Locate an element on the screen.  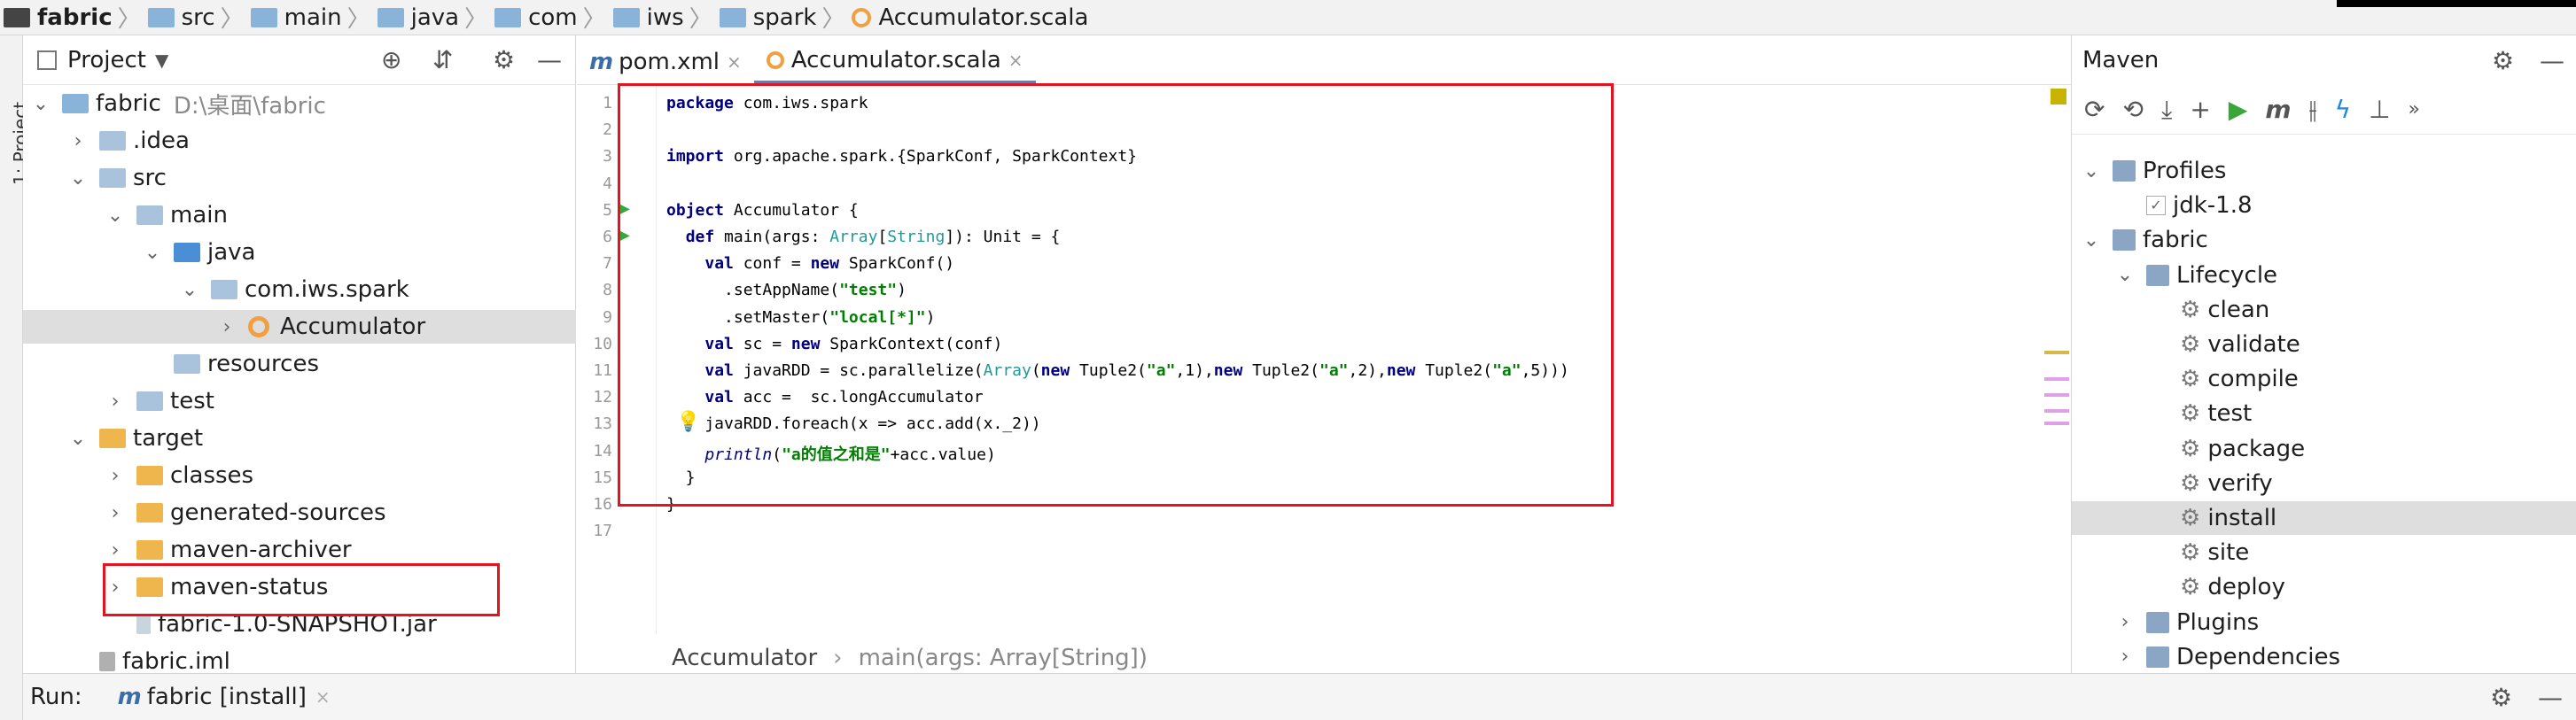
maven-row-validate: ⚙ validate is located at coordinates (2324, 344).